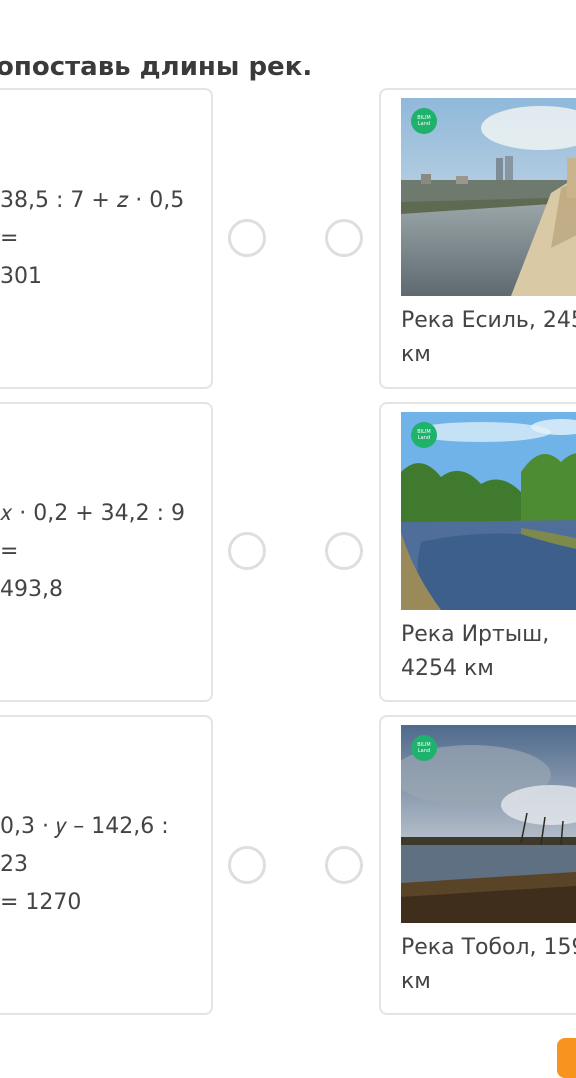 This screenshot has height=1078, width=576. I want to click on river-caption-esil: Река Есиль, 245 км, so click(488, 337).